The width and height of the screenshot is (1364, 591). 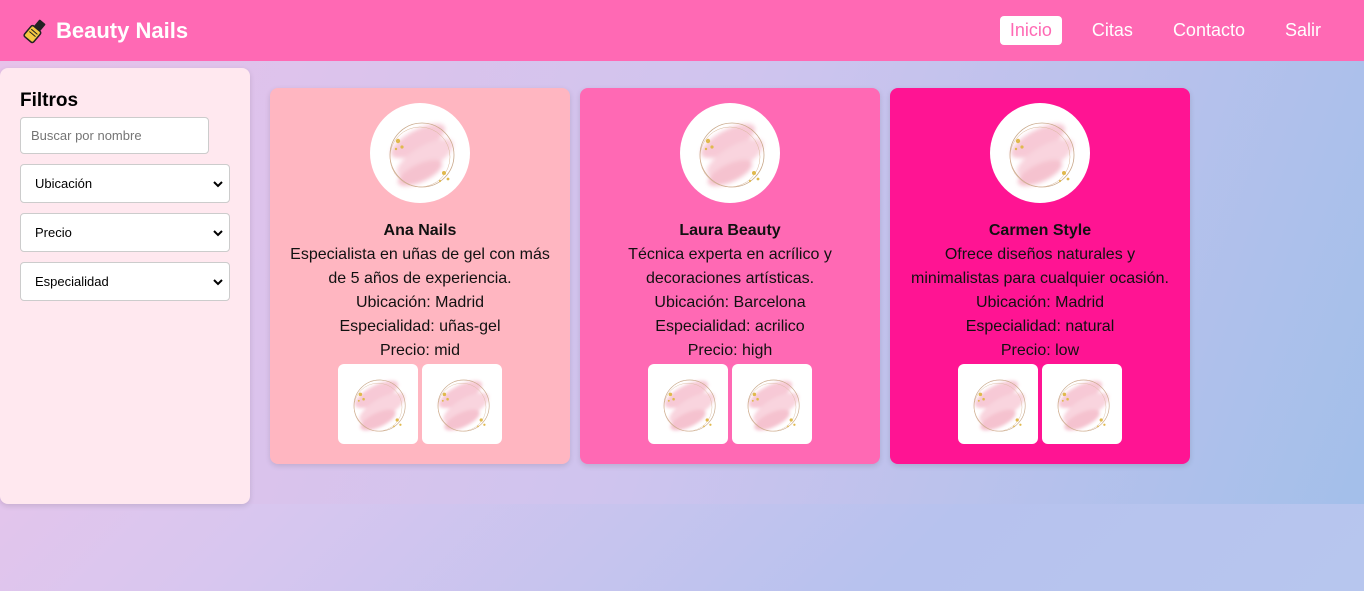 I want to click on top-navbar: Beauty Nails Inicio Citas Contacto Salir, so click(x=682, y=30).